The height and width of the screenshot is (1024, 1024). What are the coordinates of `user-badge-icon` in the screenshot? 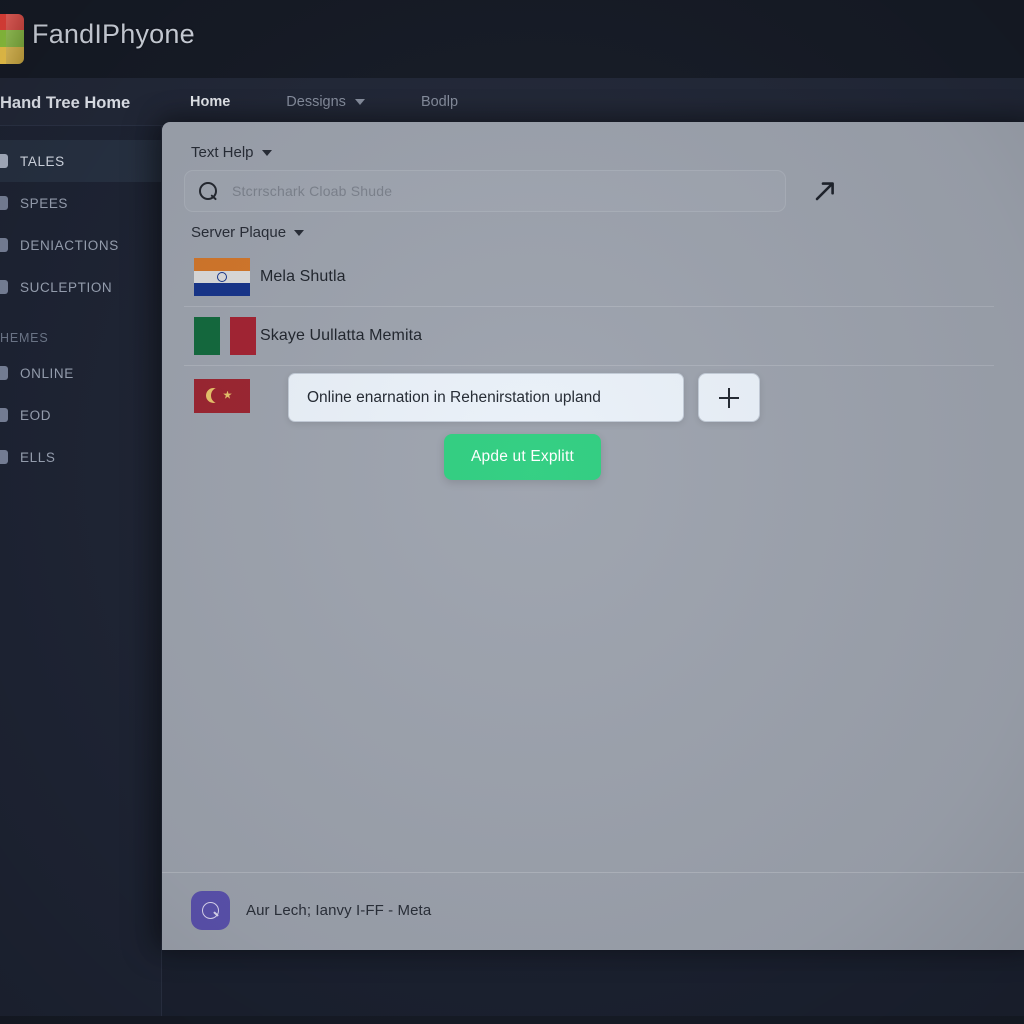 It's located at (210, 910).